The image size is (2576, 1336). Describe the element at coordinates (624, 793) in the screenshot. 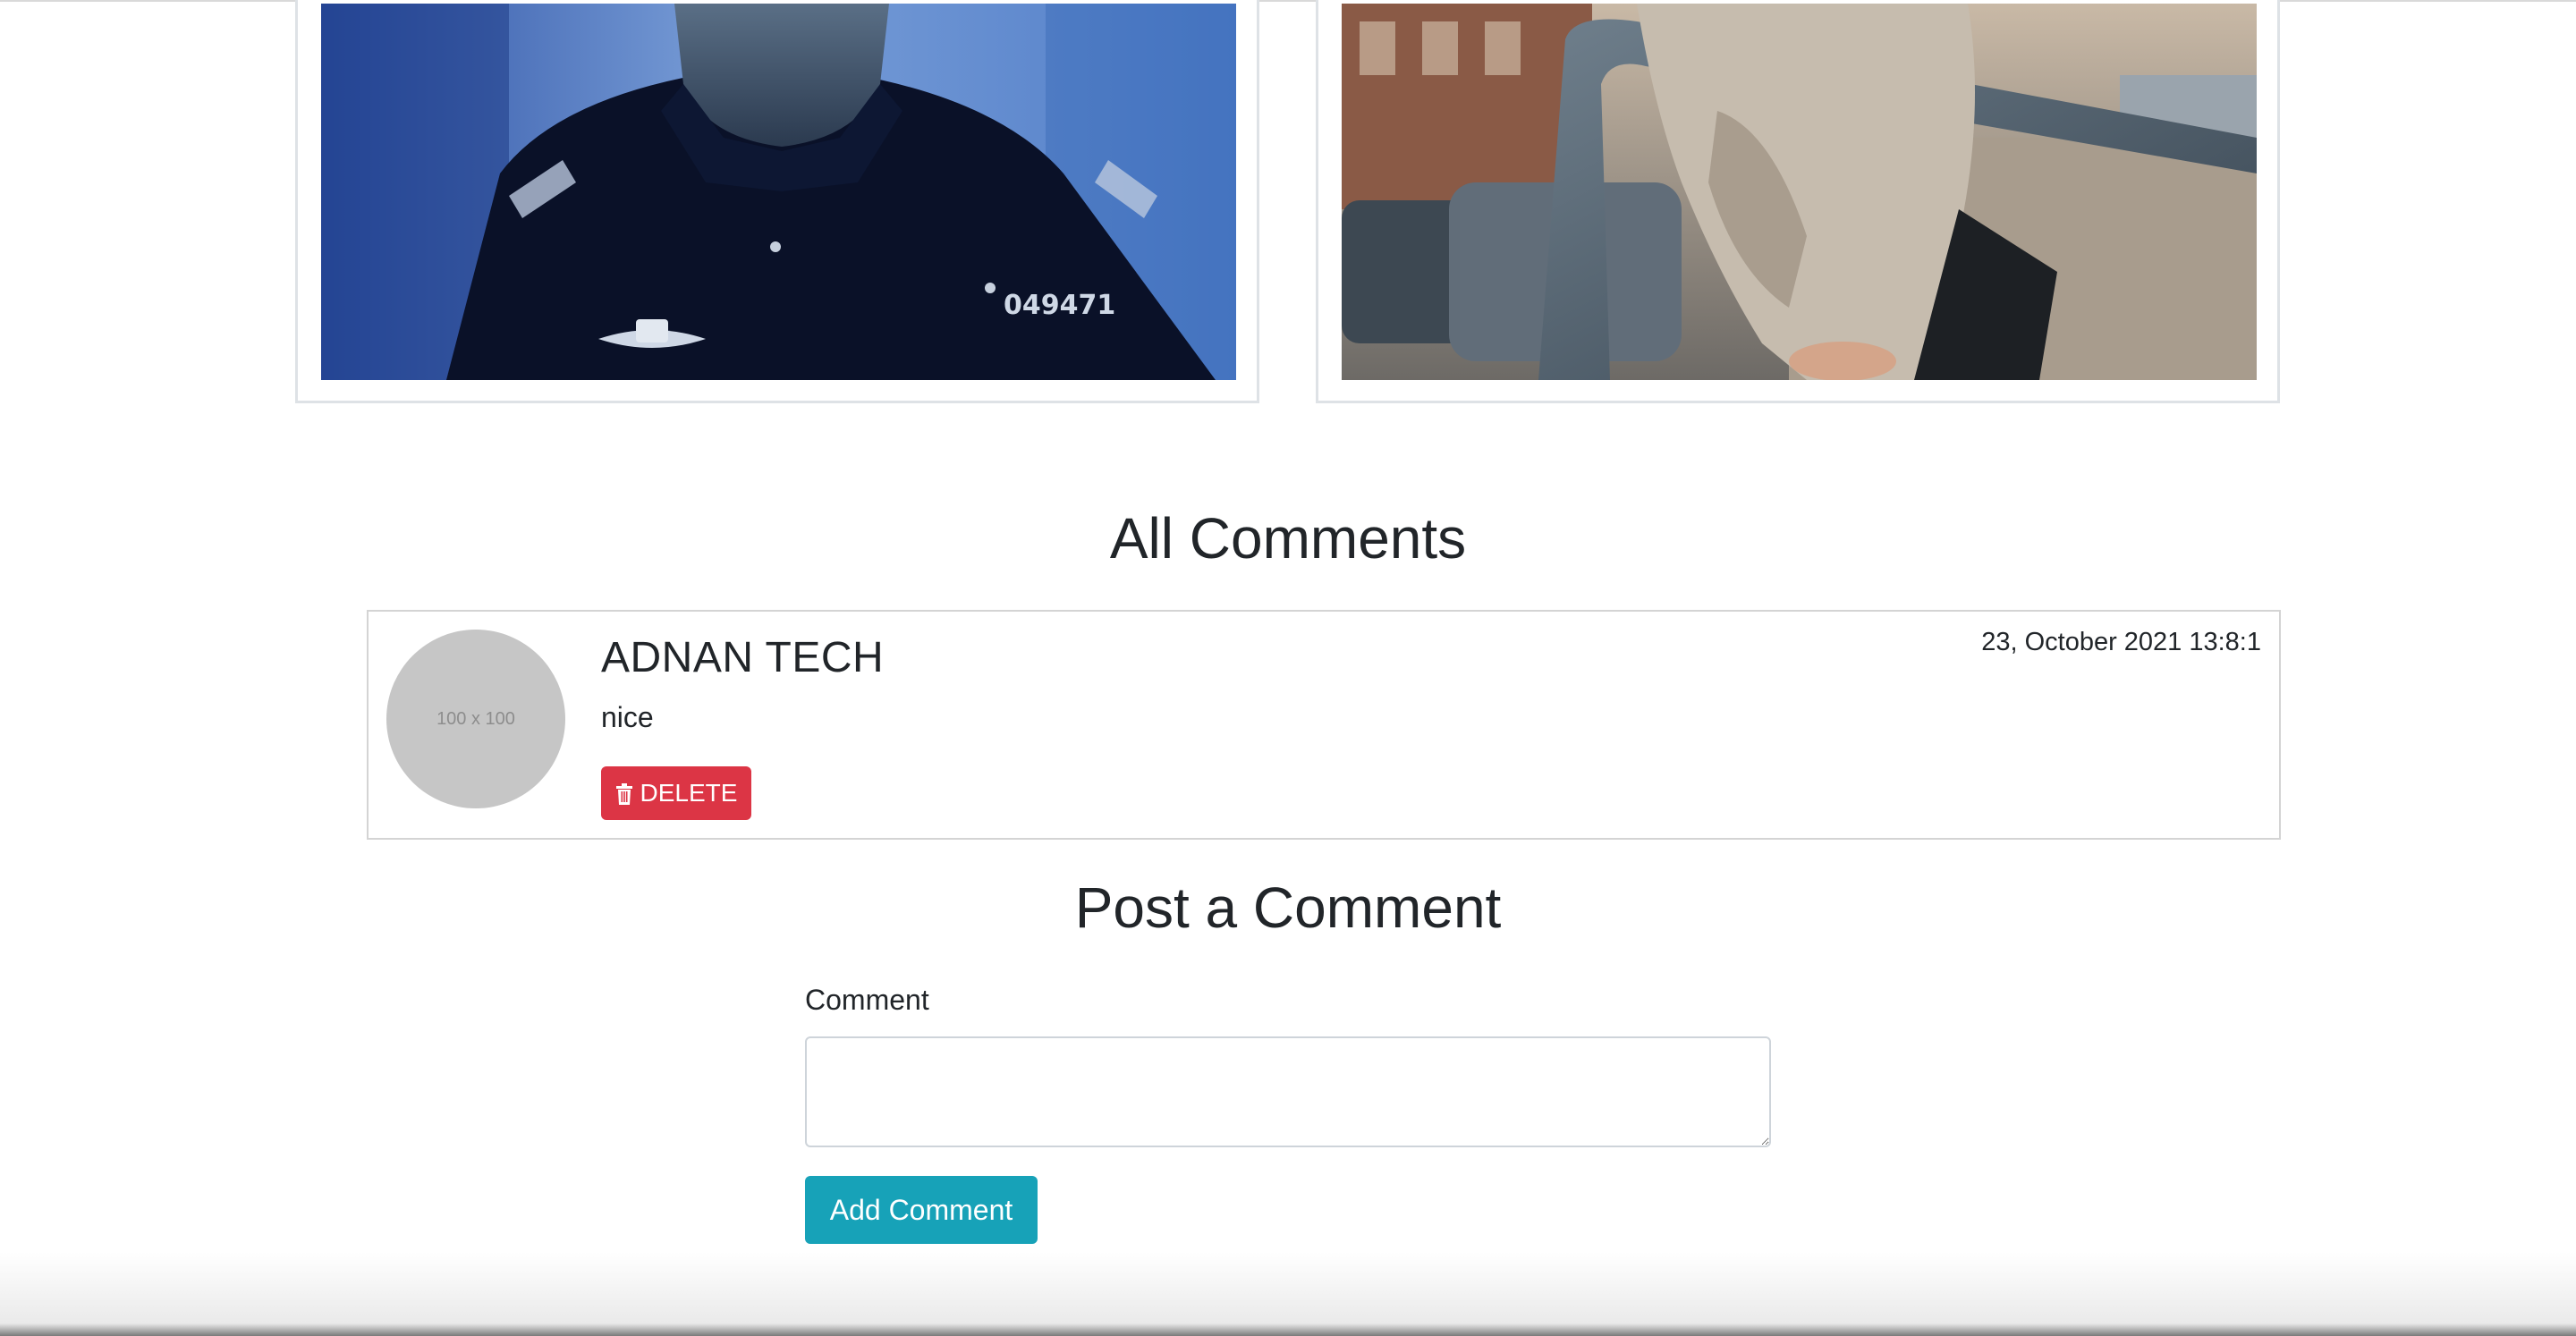

I see `trash-icon` at that location.